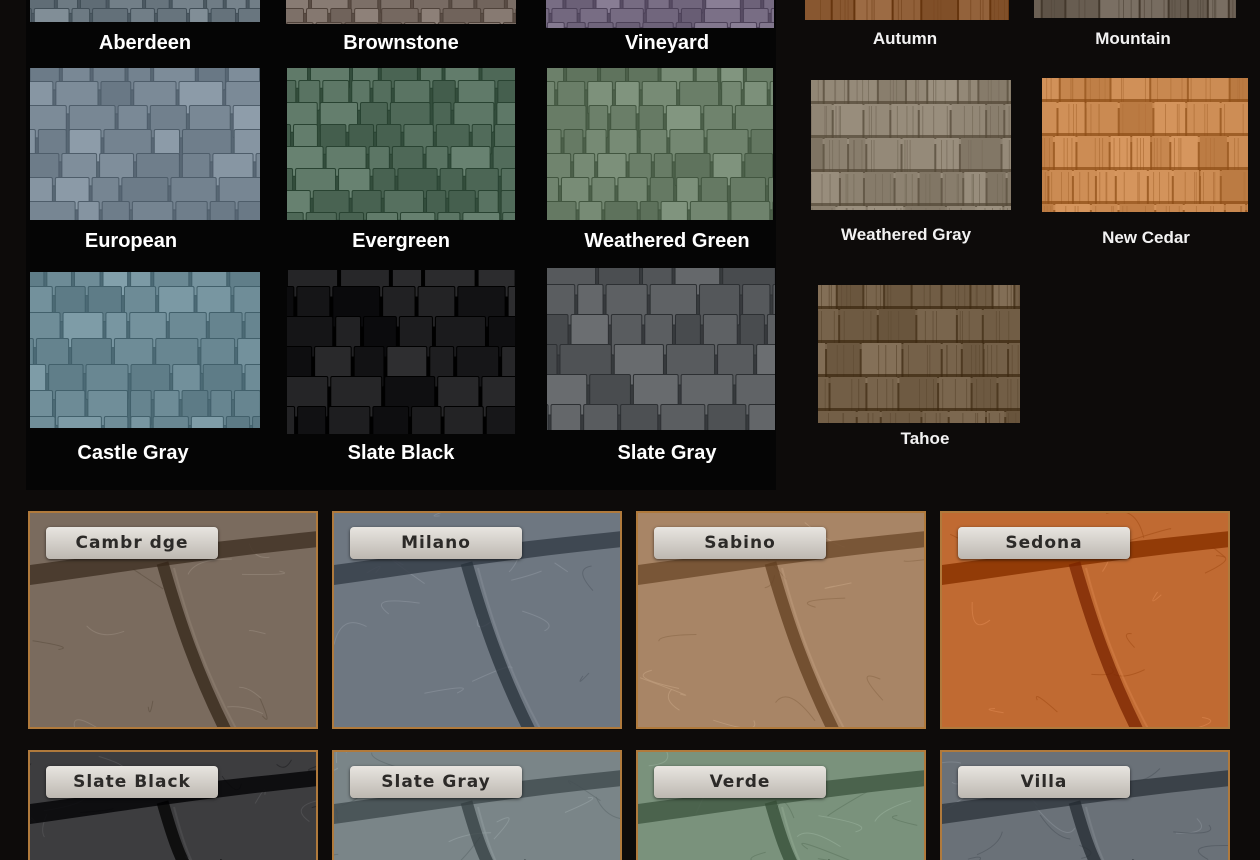  What do you see at coordinates (911, 145) in the screenshot?
I see `swatch-weathered-gray` at bounding box center [911, 145].